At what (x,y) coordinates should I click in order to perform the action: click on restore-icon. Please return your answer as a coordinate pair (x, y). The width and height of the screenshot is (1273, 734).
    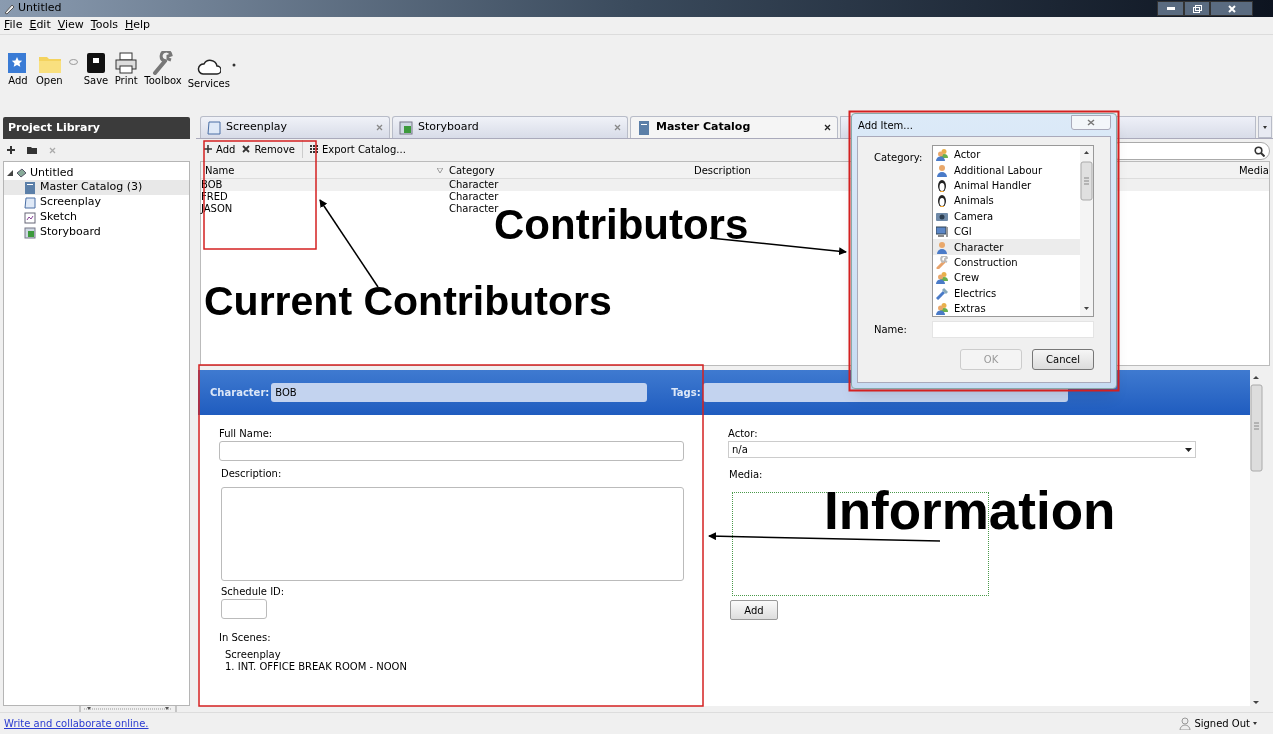
    Looking at the image, I should click on (1197, 8).